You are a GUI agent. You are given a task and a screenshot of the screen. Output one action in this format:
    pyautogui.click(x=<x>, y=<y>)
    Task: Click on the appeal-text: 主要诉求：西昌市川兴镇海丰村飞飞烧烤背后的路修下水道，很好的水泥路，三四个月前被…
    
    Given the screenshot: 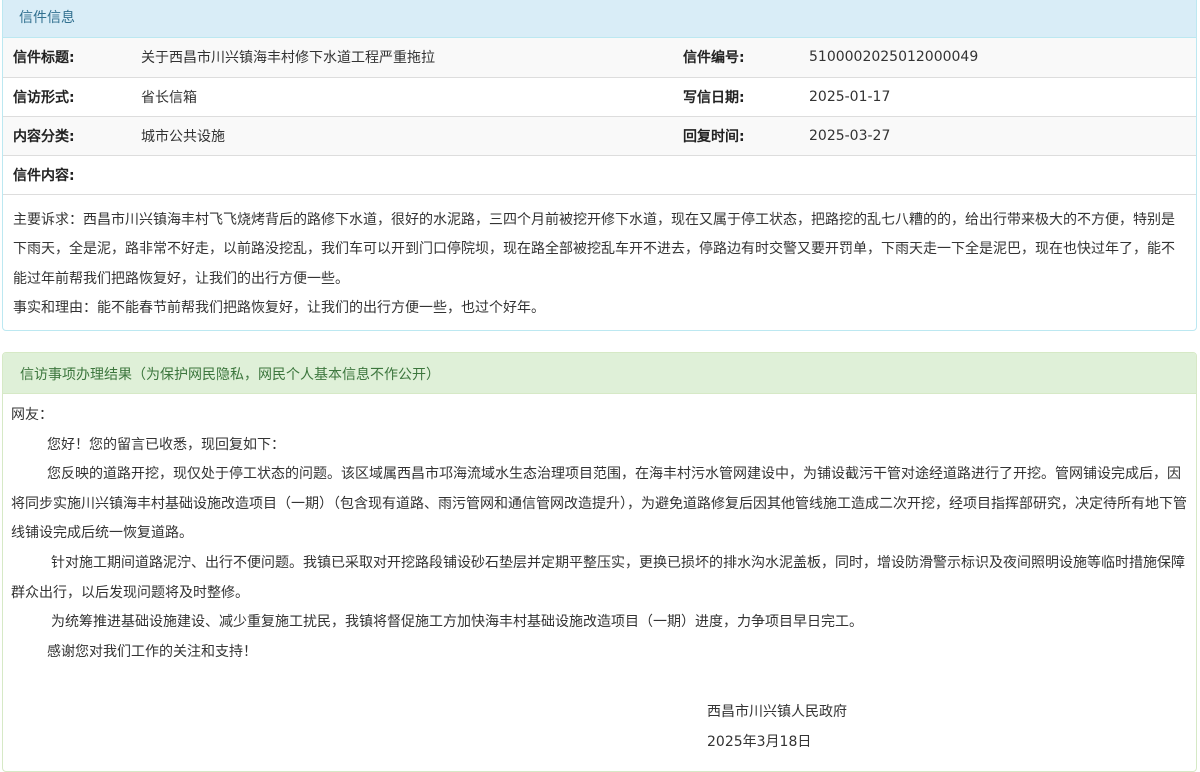 What is the action you would take?
    pyautogui.click(x=594, y=249)
    